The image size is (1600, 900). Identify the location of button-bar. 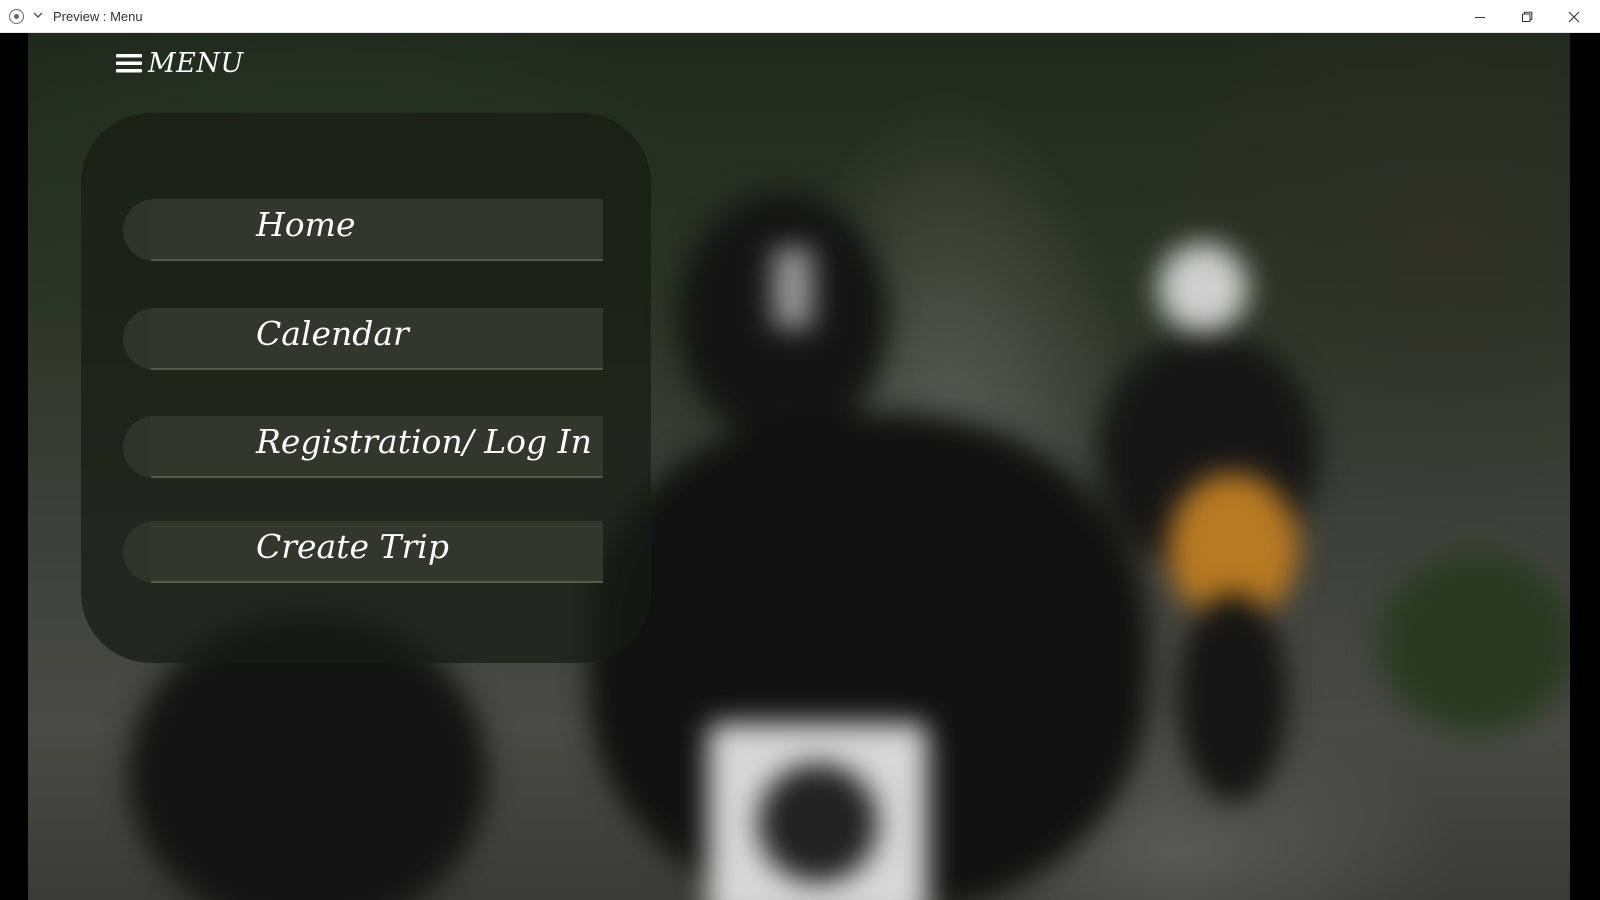
(377, 230).